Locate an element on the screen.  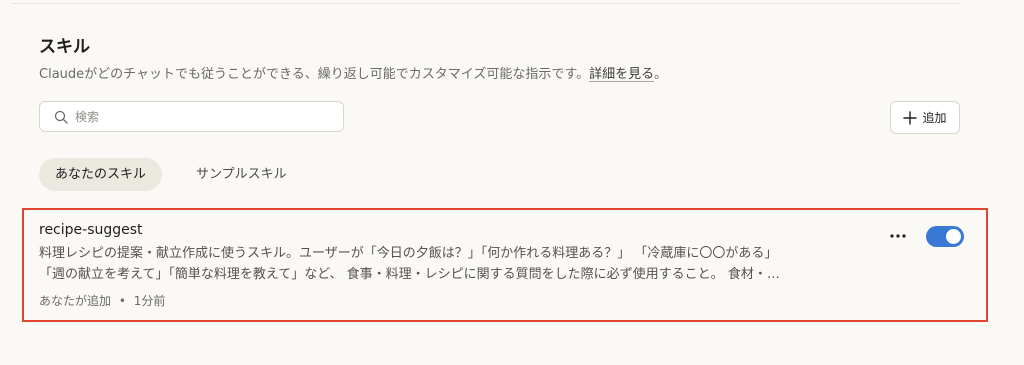
search-input is located at coordinates (205, 116).